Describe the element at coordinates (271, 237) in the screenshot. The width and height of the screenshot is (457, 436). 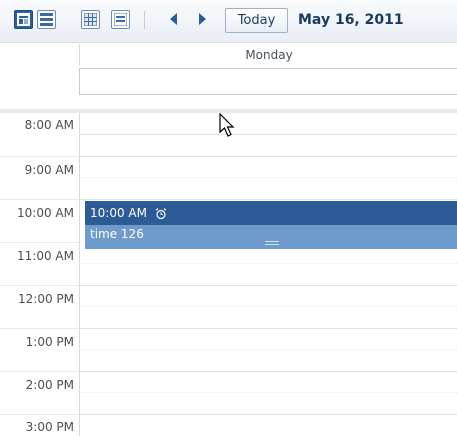
I see `event-body: time 126` at that location.